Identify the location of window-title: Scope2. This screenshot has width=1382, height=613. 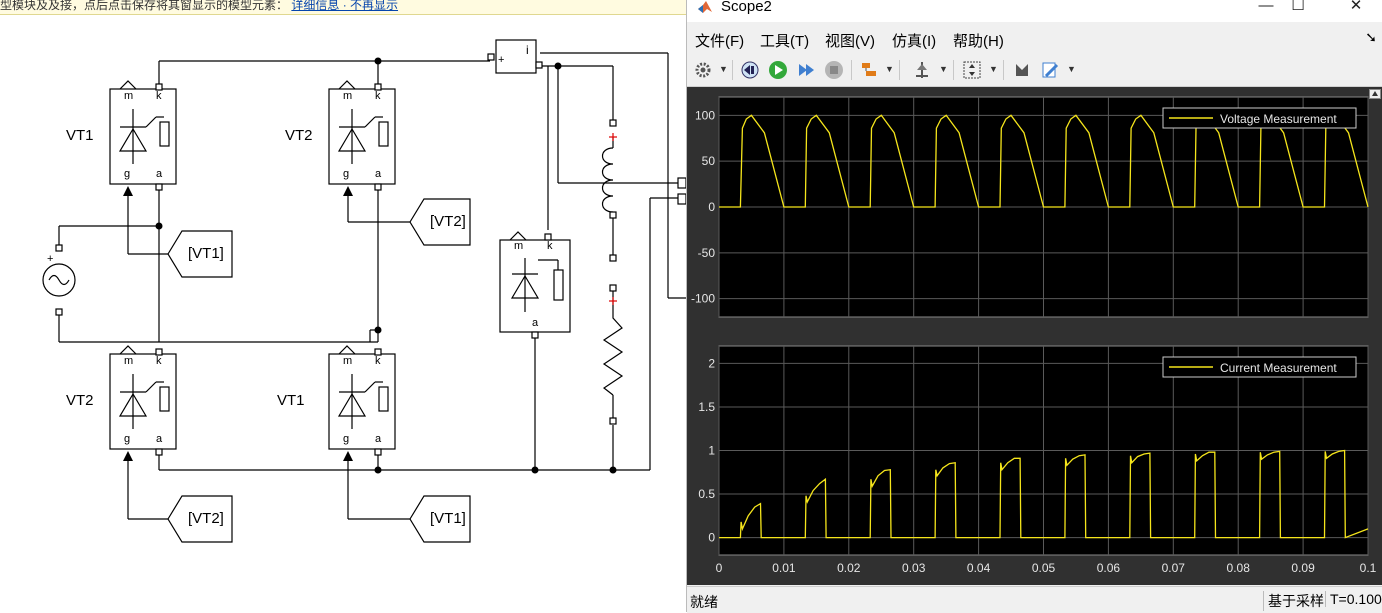
(746, 7).